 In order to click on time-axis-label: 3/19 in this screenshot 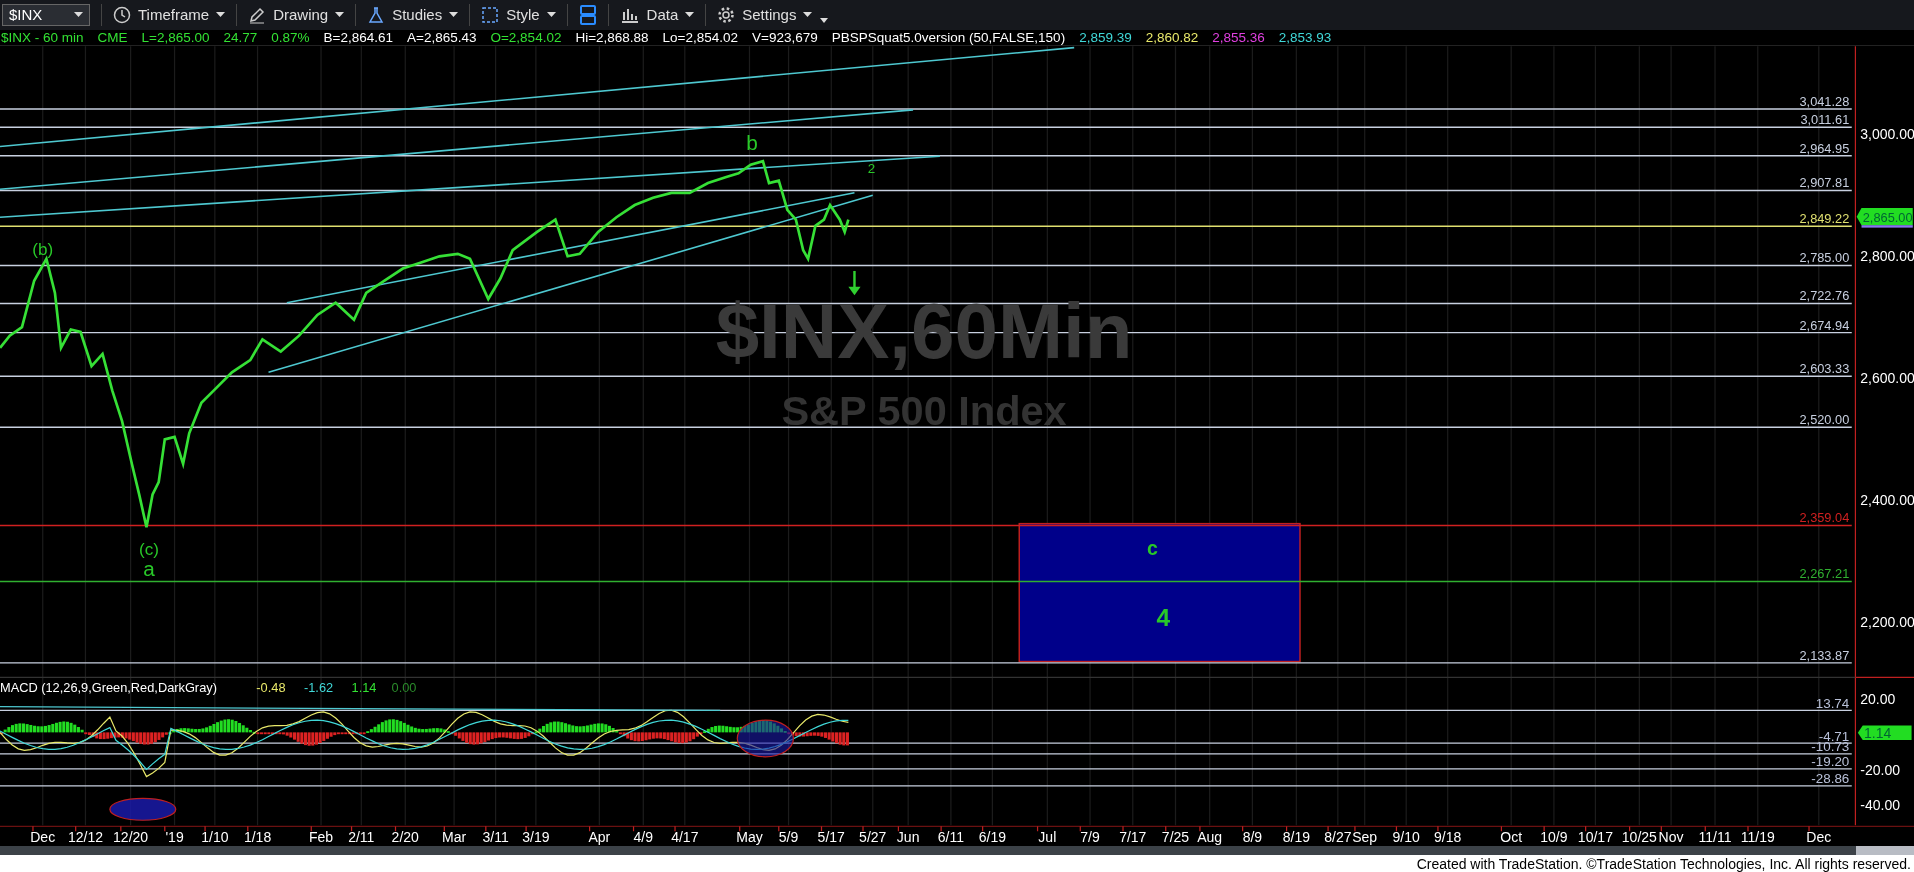, I will do `click(536, 837)`.